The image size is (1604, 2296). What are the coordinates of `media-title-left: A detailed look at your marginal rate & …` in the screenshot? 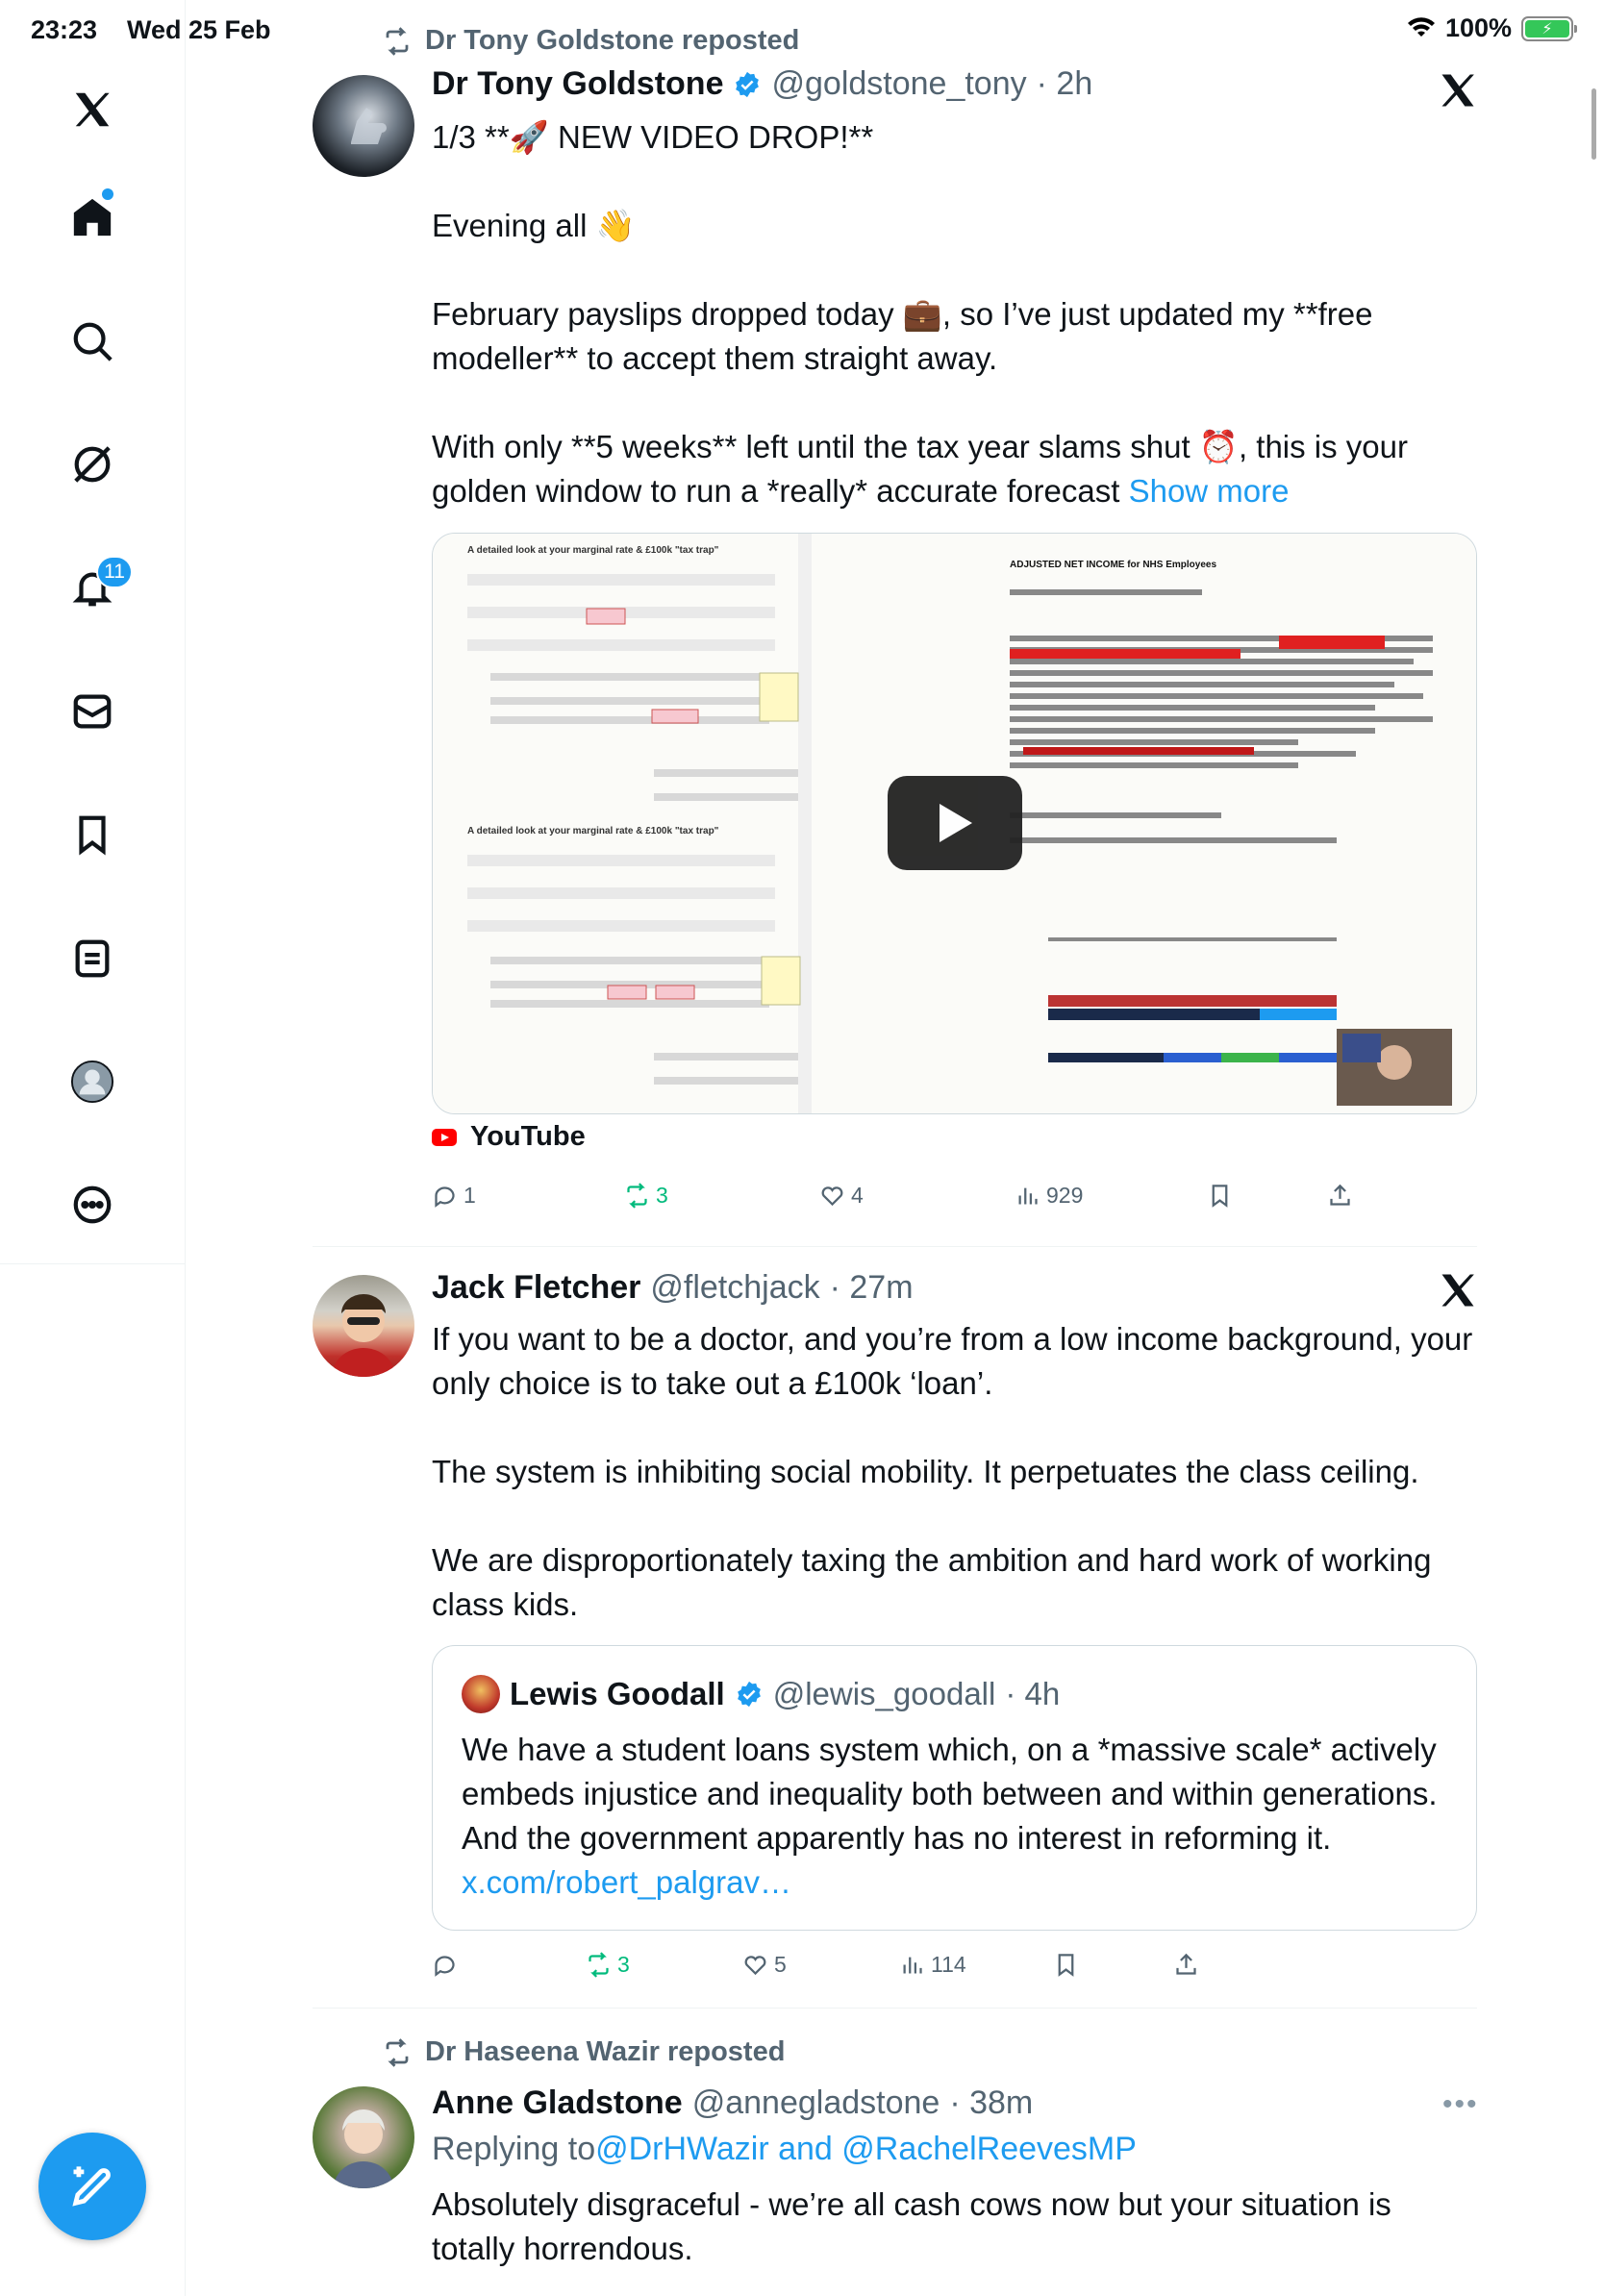 It's located at (593, 550).